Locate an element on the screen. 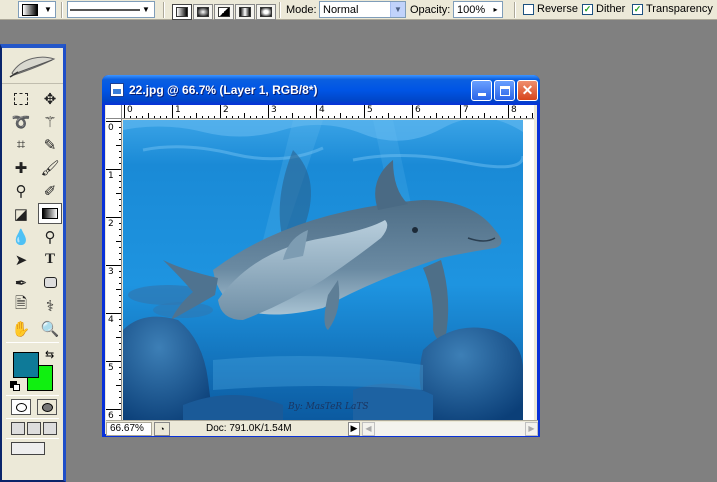  opacity-field: 100% ▸ is located at coordinates (478, 9).